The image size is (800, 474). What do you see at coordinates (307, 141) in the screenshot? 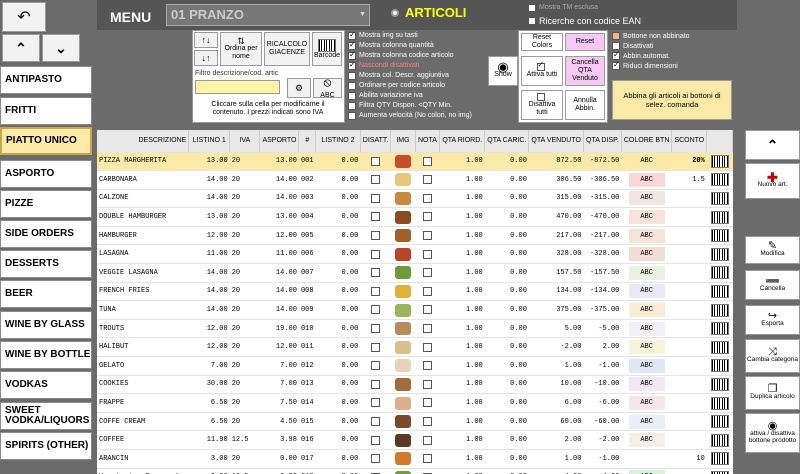
I see `column-header: #` at bounding box center [307, 141].